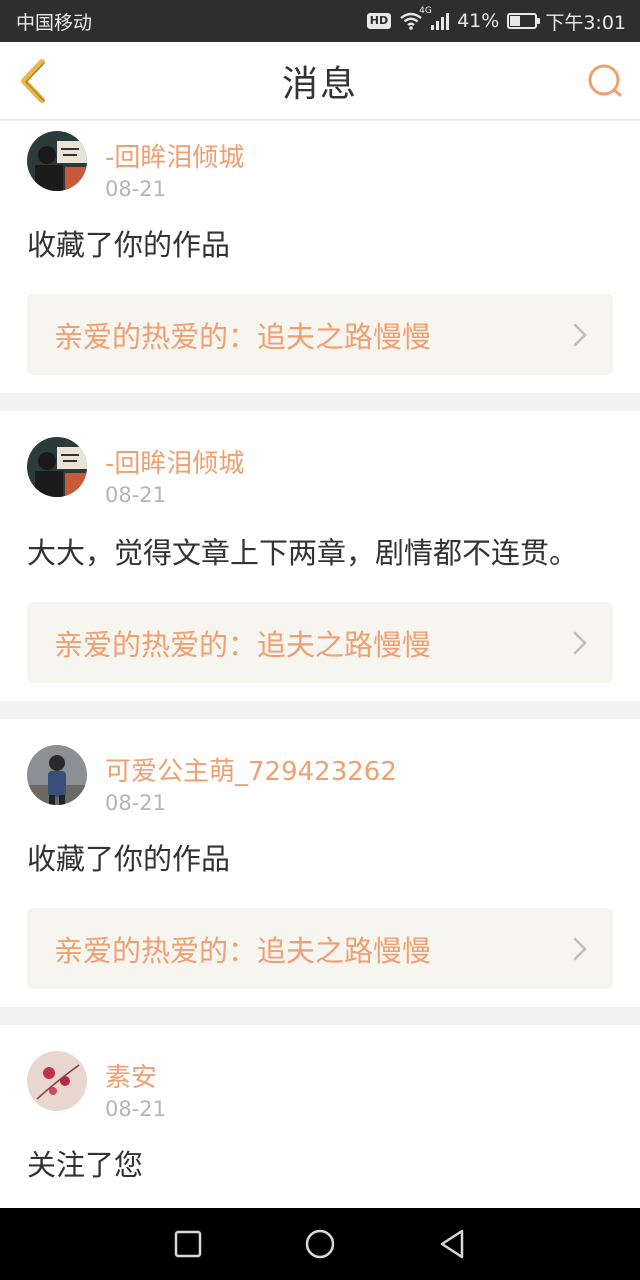 This screenshot has height=1280, width=640. I want to click on battery-fill, so click(515, 21).